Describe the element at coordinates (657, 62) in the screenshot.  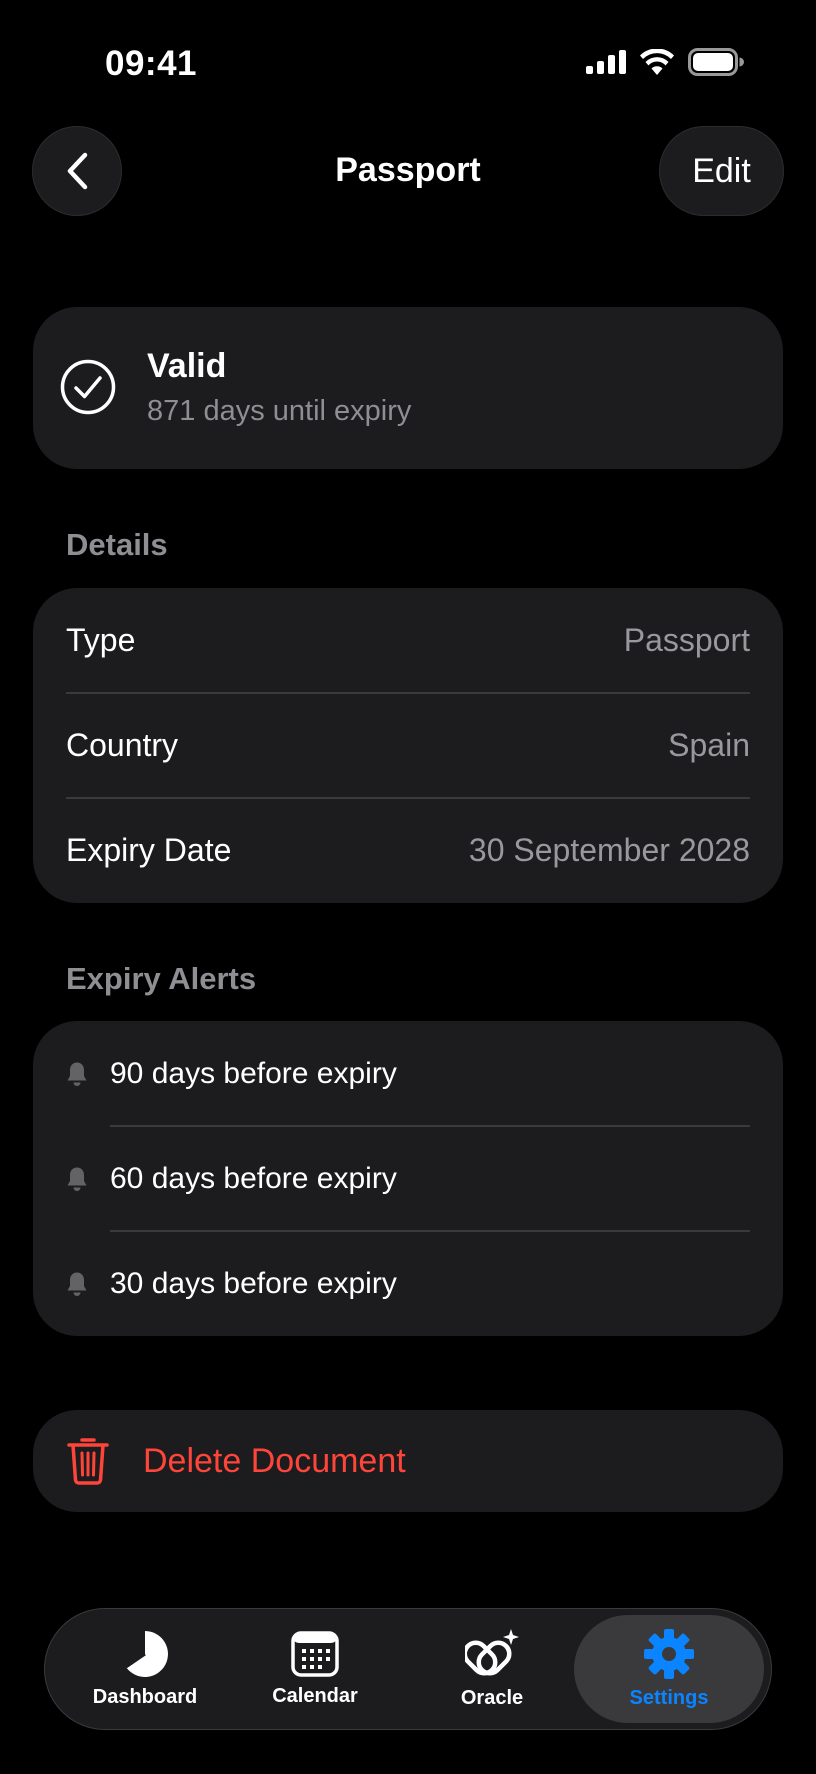
I see `wifi-icon` at that location.